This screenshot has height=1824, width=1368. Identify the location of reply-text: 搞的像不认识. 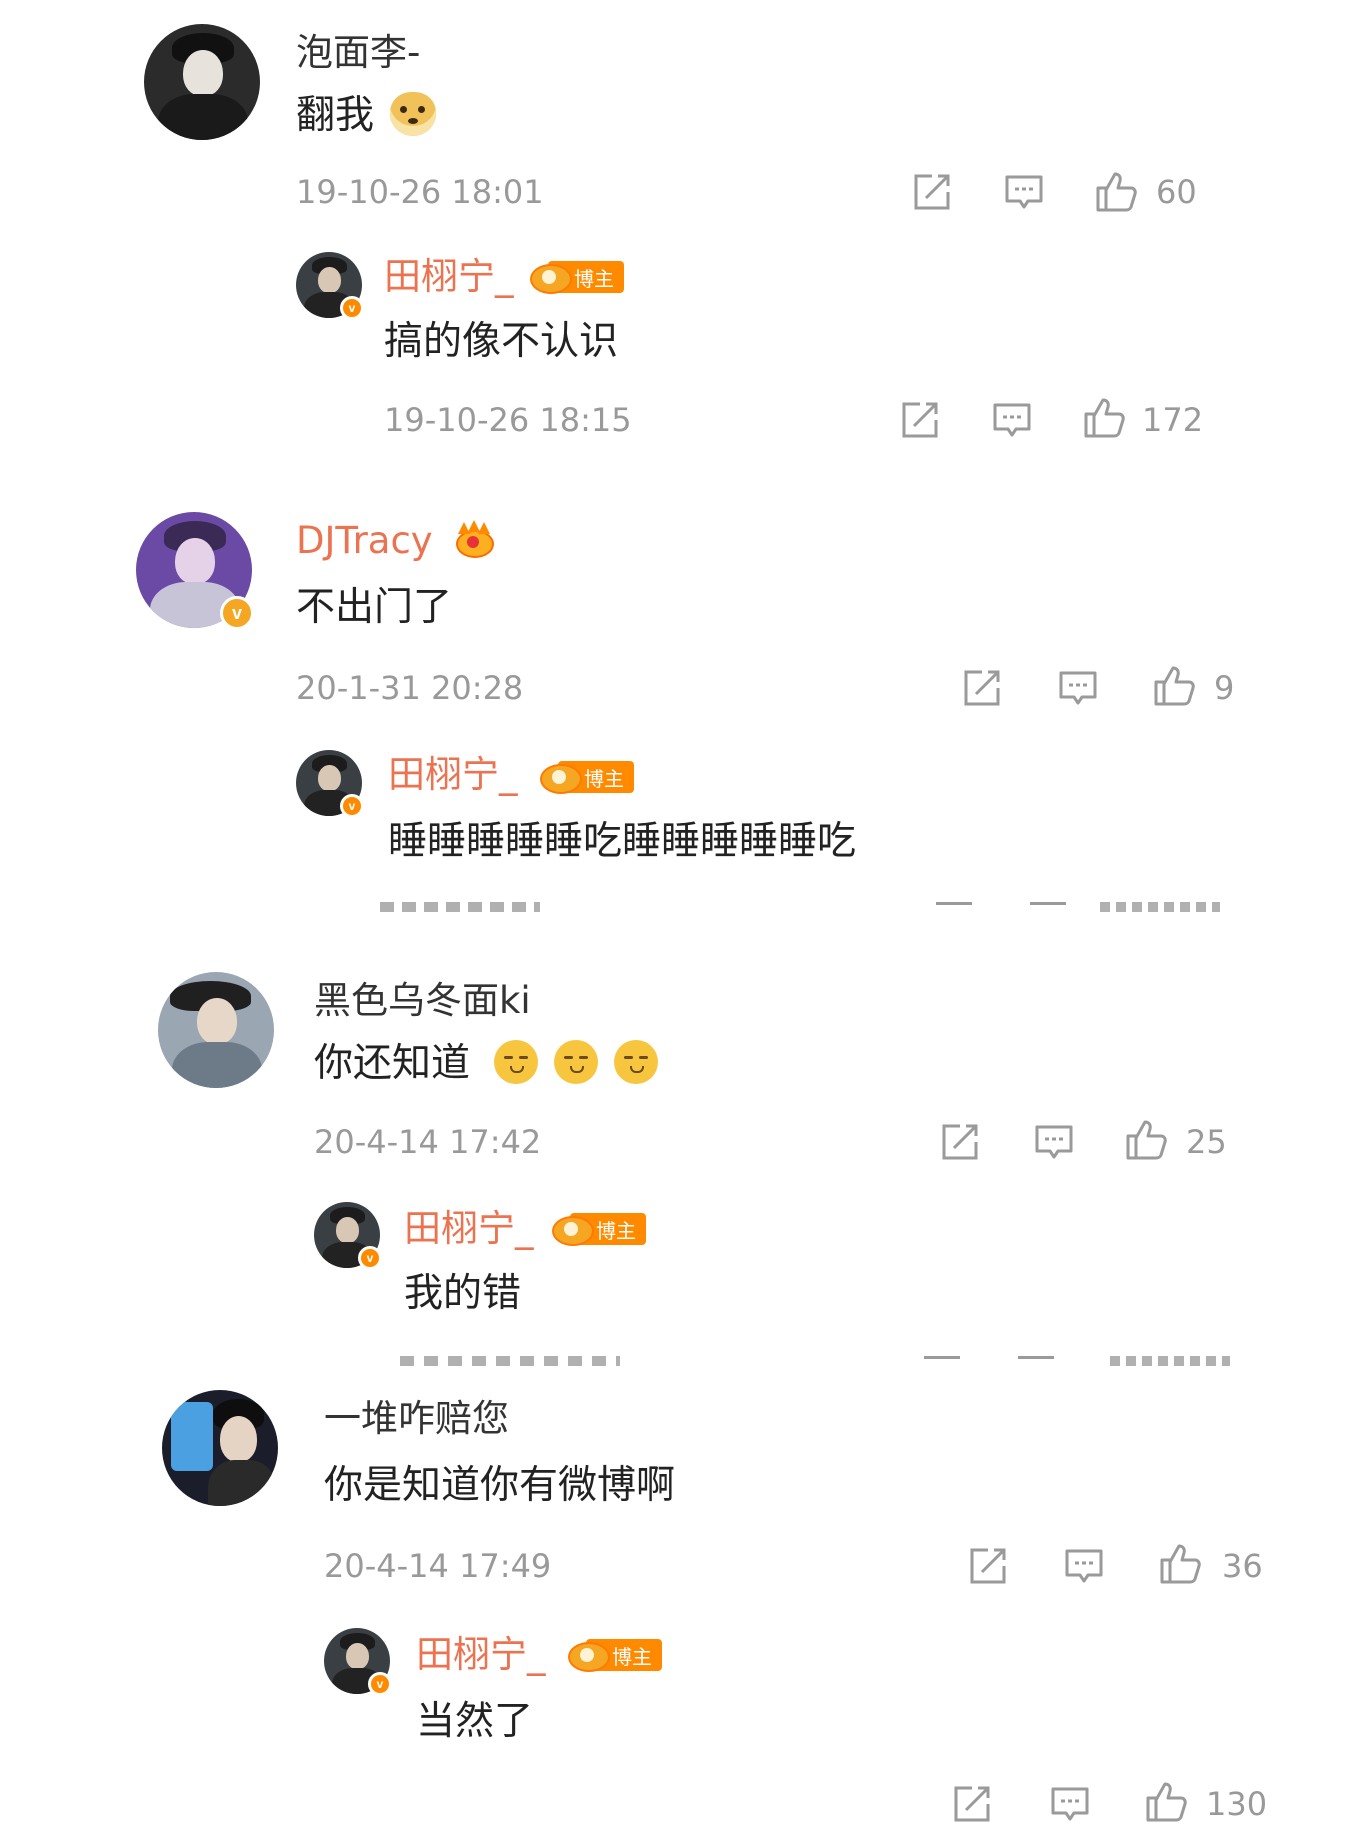
(501, 341).